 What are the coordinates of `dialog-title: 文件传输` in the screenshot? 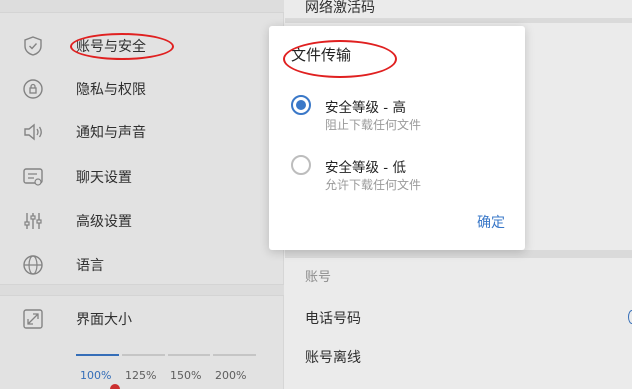 It's located at (321, 55).